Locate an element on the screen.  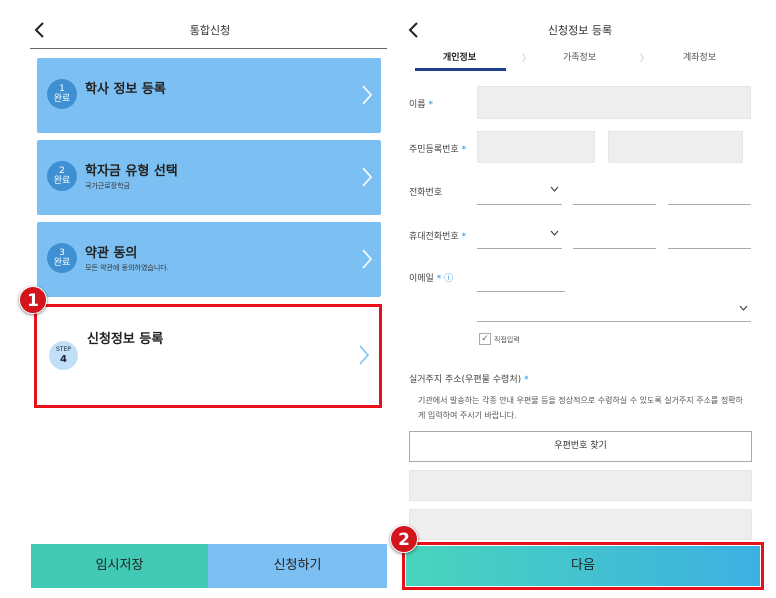
direct-input-checkbox: ✓ is located at coordinates (485, 339).